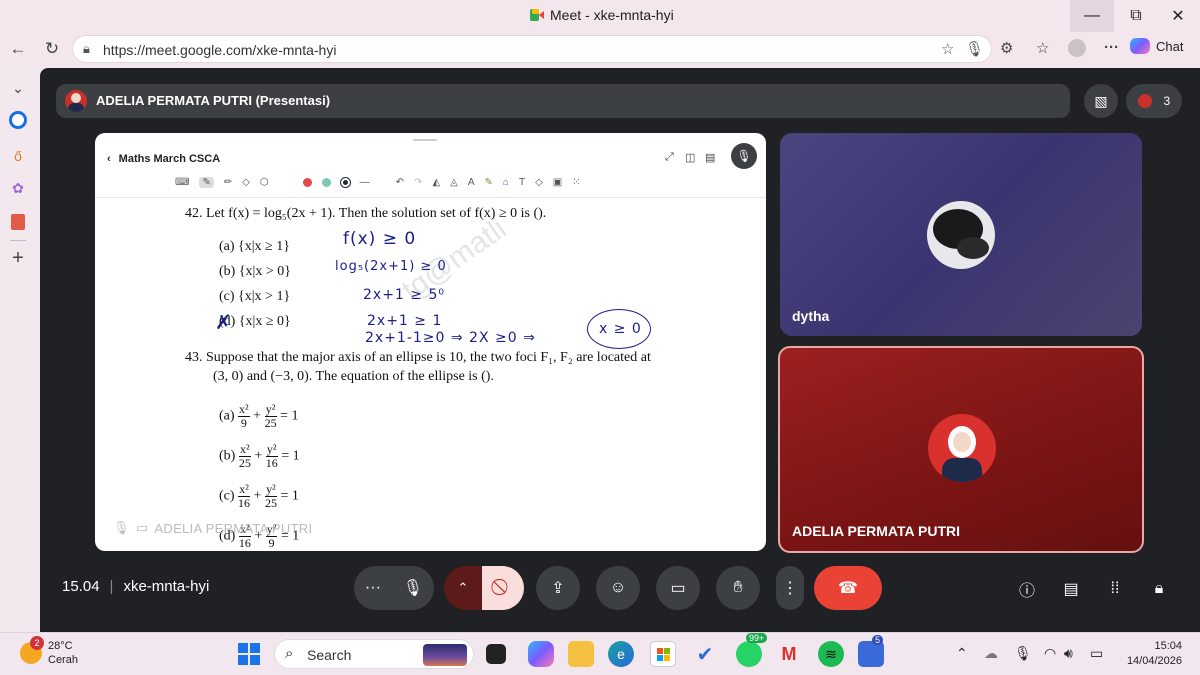 The height and width of the screenshot is (675, 1200). Describe the element at coordinates (974, 49) in the screenshot. I see `mic-icon: 🎙︎` at that location.